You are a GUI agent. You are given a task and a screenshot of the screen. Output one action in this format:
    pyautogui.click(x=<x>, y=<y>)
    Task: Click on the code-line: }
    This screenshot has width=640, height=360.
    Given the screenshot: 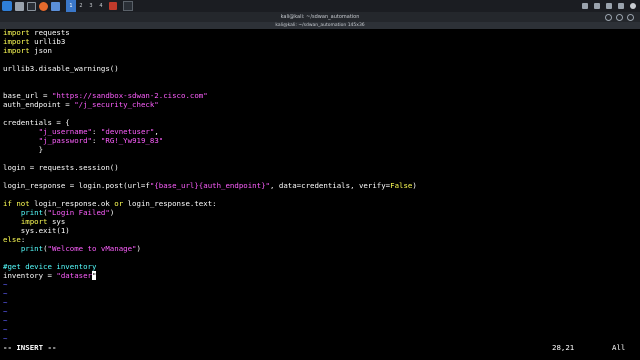 What is the action you would take?
    pyautogui.click(x=320, y=149)
    